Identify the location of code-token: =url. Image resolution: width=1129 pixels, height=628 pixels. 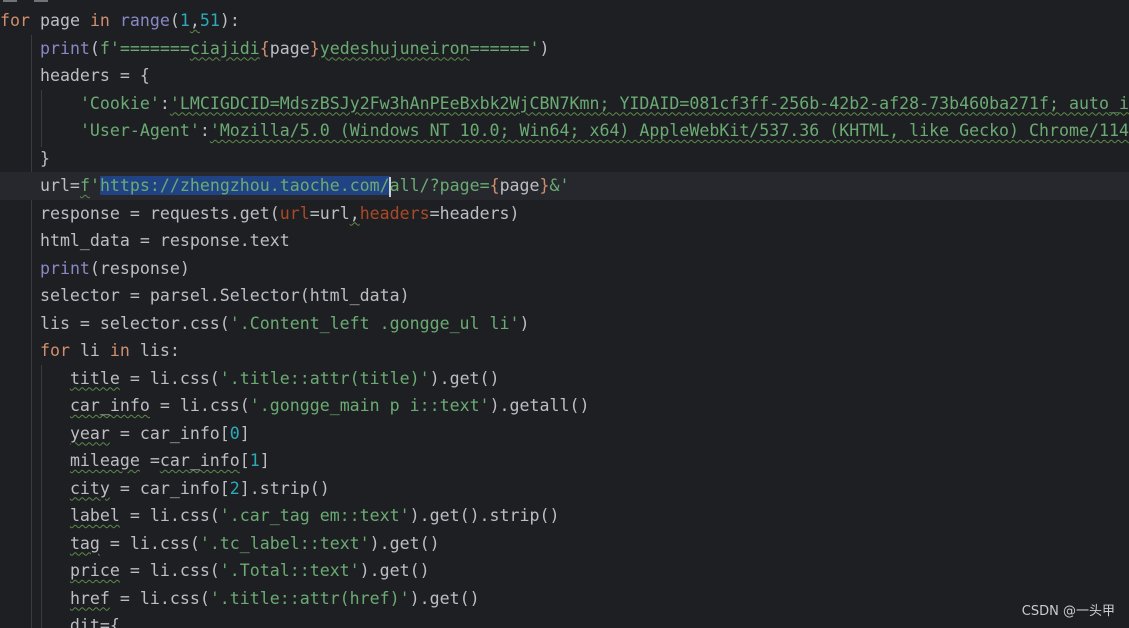
(329, 213).